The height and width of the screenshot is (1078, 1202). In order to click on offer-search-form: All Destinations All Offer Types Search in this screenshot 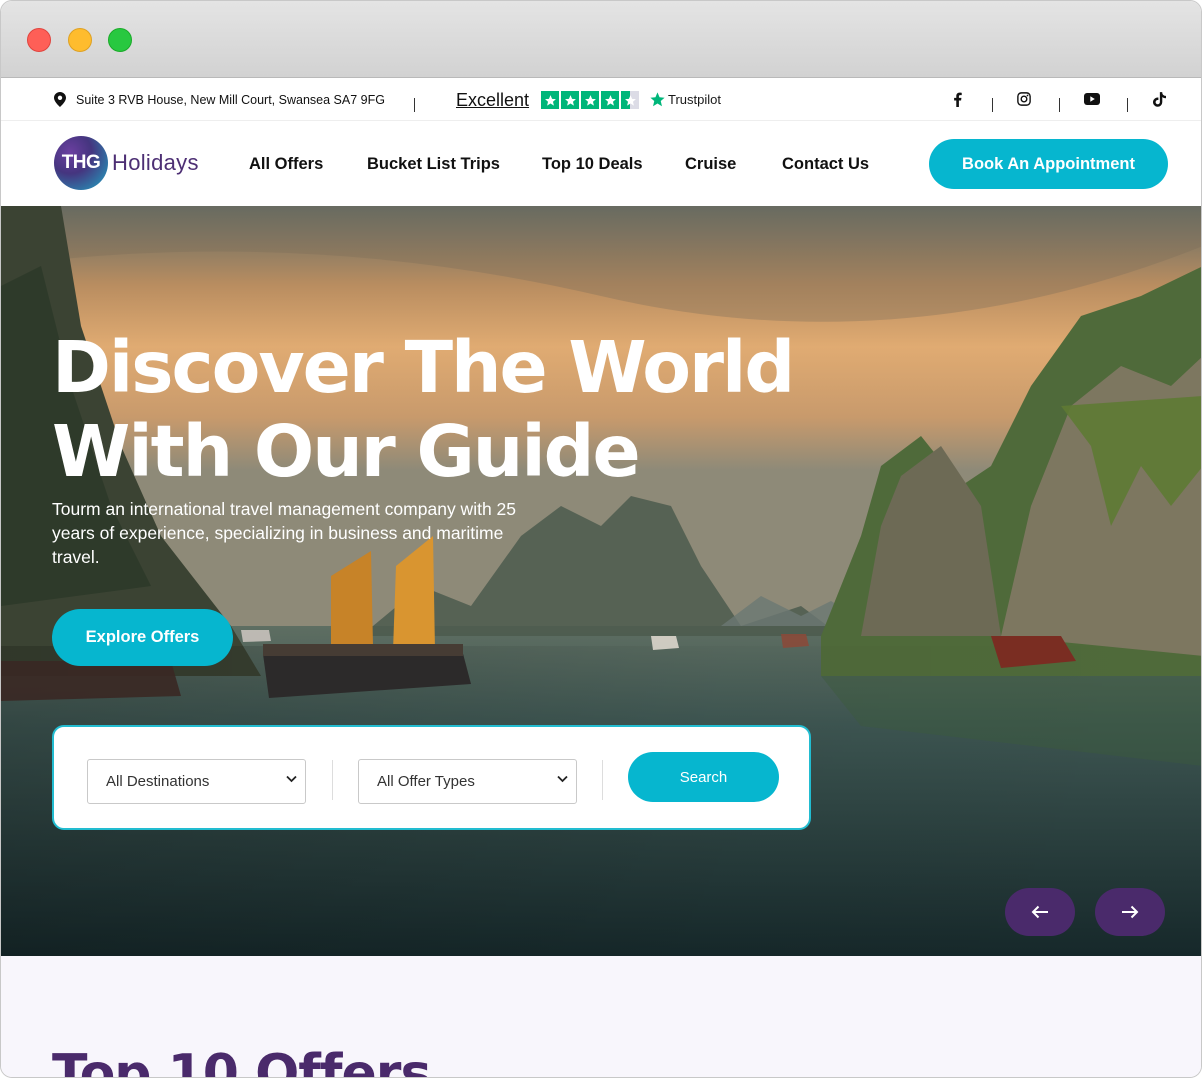, I will do `click(431, 777)`.